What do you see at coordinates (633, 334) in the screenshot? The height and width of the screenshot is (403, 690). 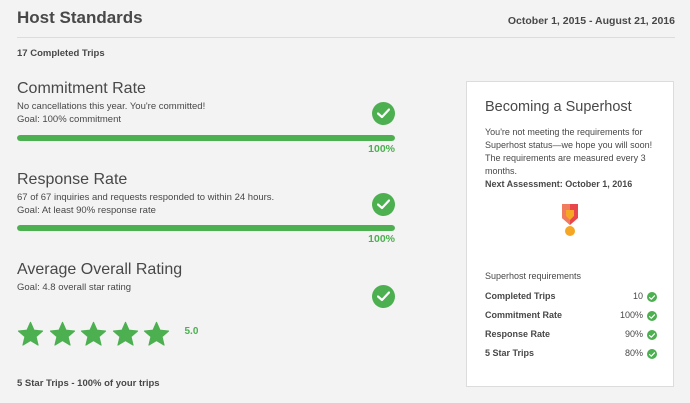 I see `requirement-value: 90%` at bounding box center [633, 334].